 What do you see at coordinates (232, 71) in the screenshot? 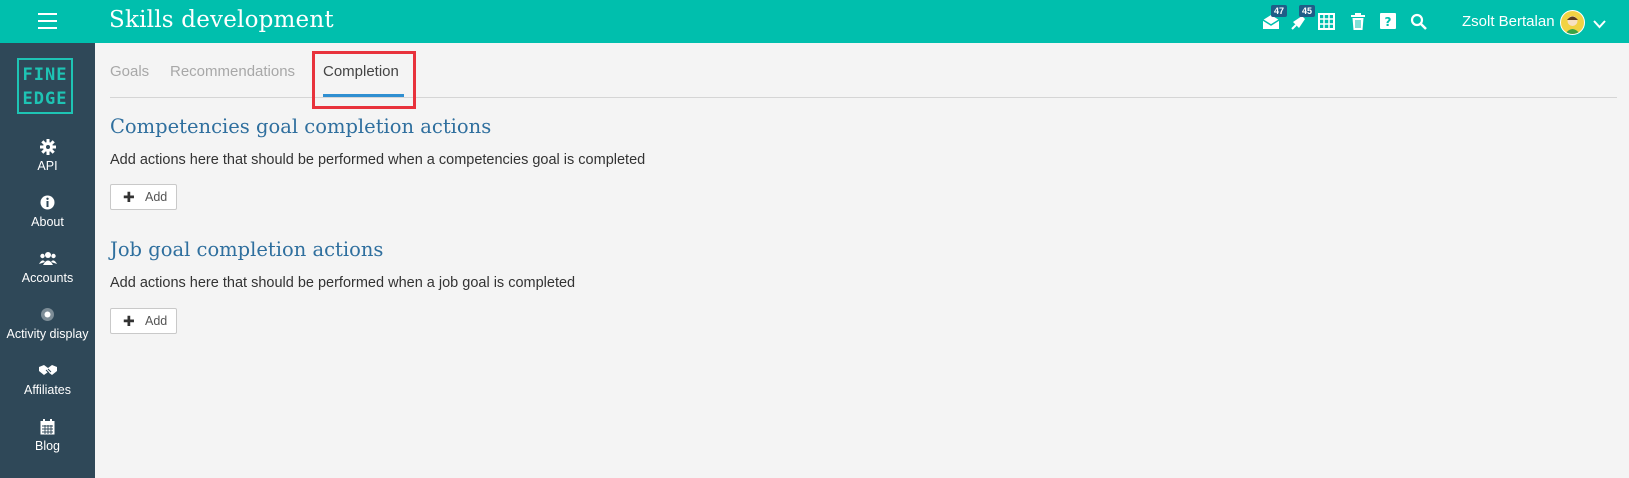
I see `tab-recommendations: Recommendations` at bounding box center [232, 71].